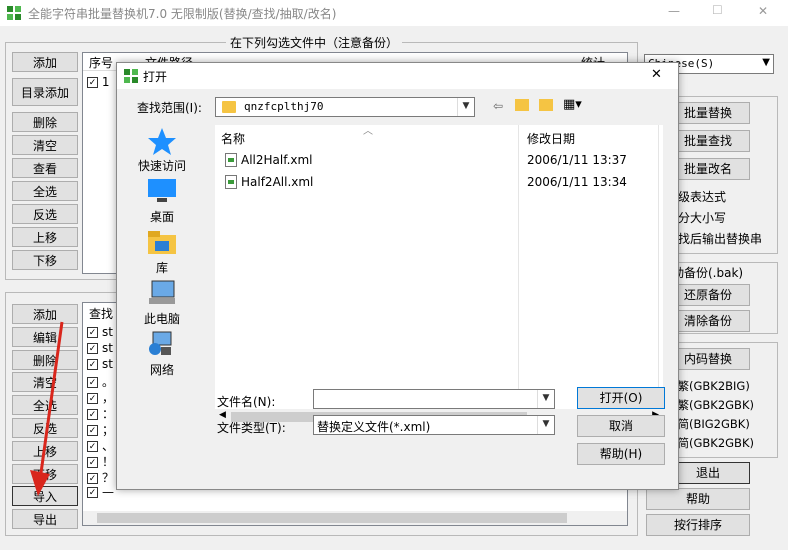 The image size is (788, 550). Describe the element at coordinates (45, 519) in the screenshot. I see `bottom-button-9: 导出` at that location.